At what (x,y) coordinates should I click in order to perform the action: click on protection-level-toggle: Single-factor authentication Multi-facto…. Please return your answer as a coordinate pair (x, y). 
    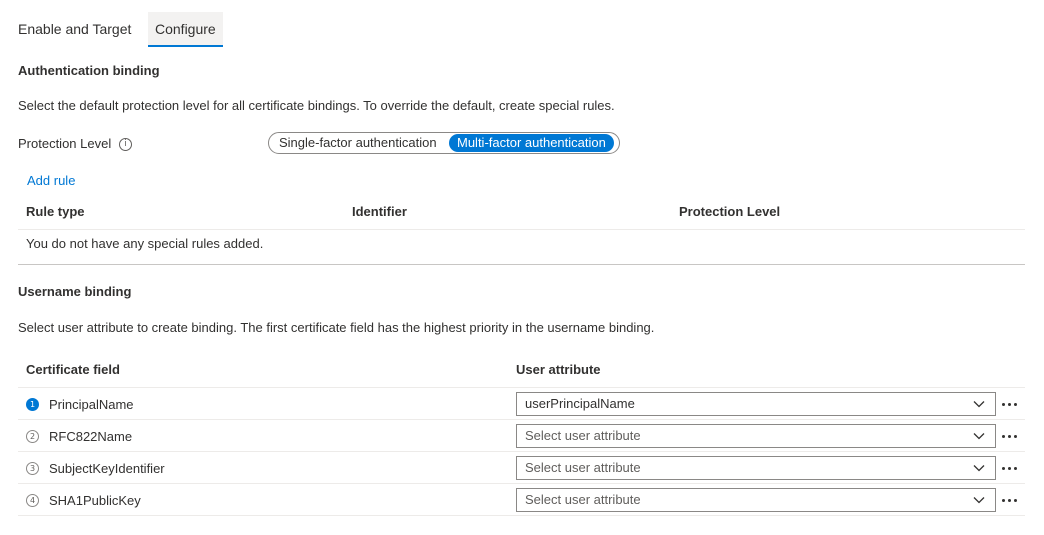
    Looking at the image, I should click on (444, 143).